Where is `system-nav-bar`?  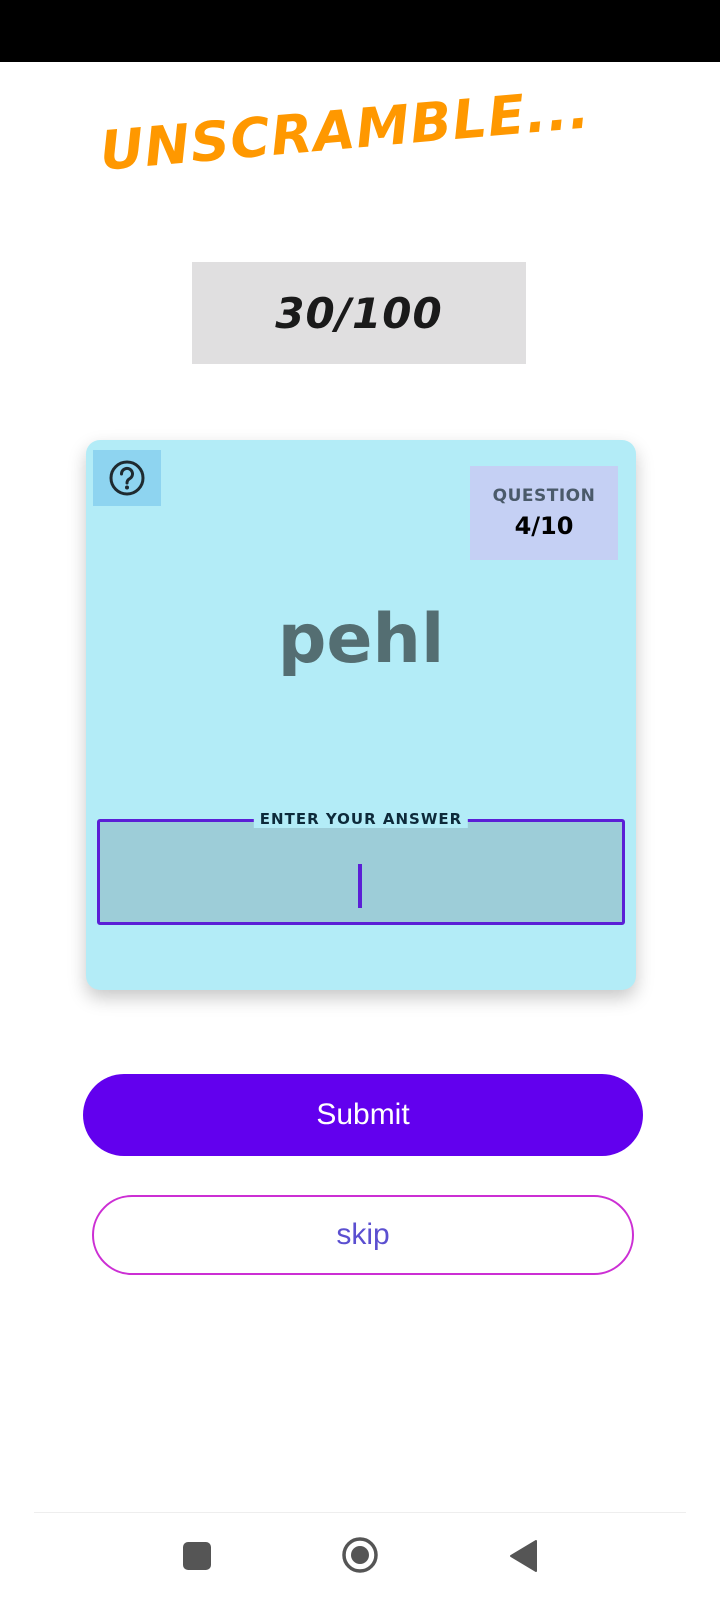 system-nav-bar is located at coordinates (360, 1556).